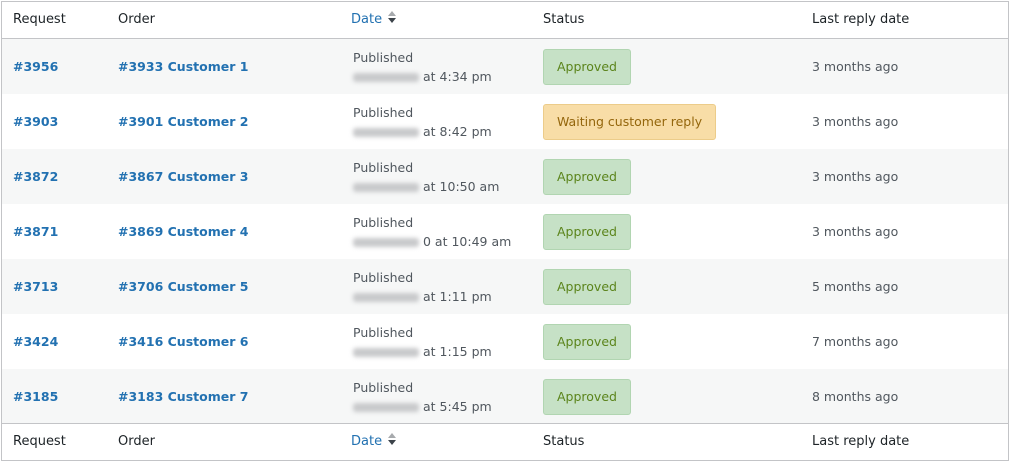  Describe the element at coordinates (35, 396) in the screenshot. I see `request-link: #3185` at that location.